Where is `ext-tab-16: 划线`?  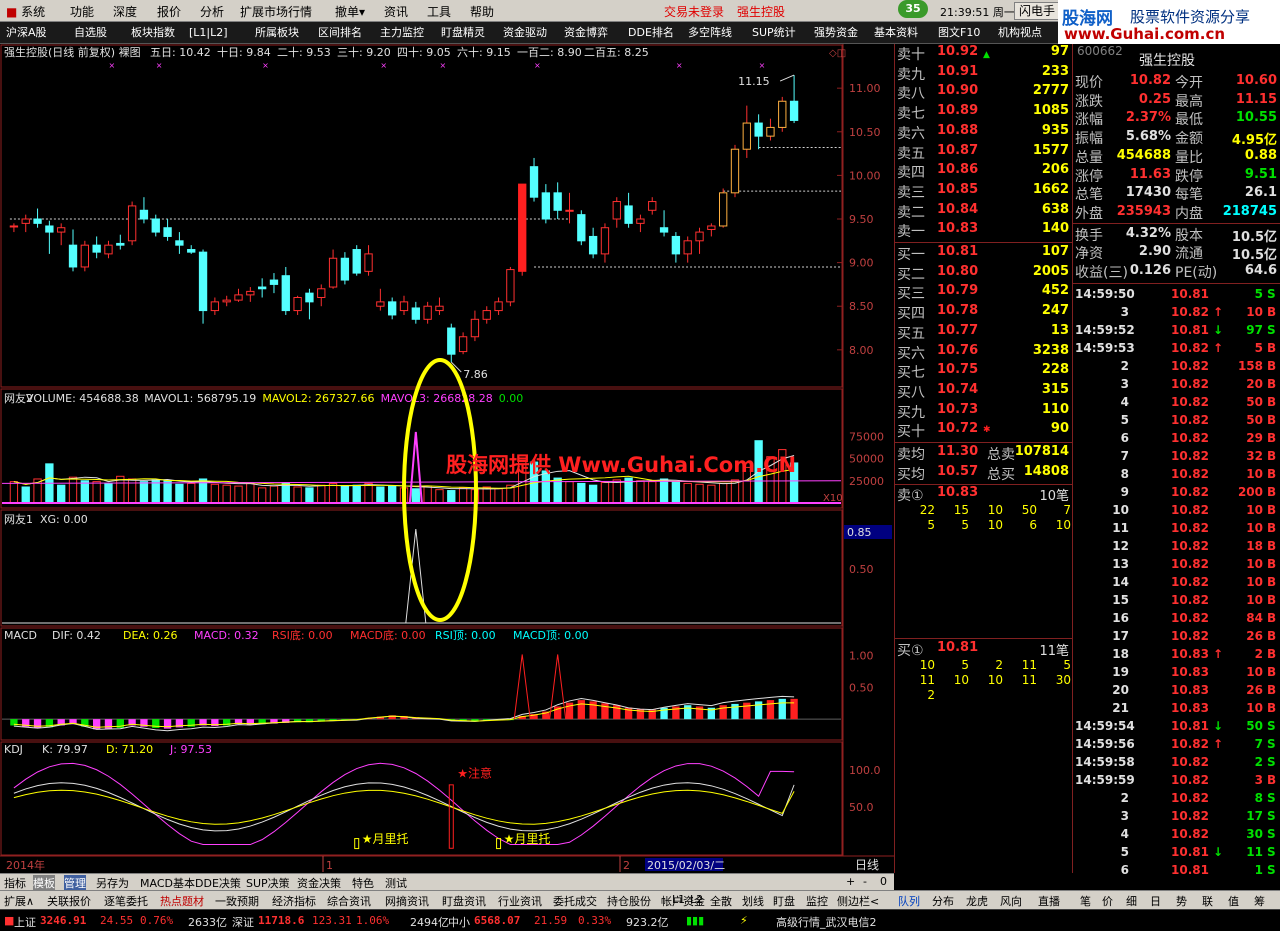 ext-tab-16: 划线 is located at coordinates (753, 901).